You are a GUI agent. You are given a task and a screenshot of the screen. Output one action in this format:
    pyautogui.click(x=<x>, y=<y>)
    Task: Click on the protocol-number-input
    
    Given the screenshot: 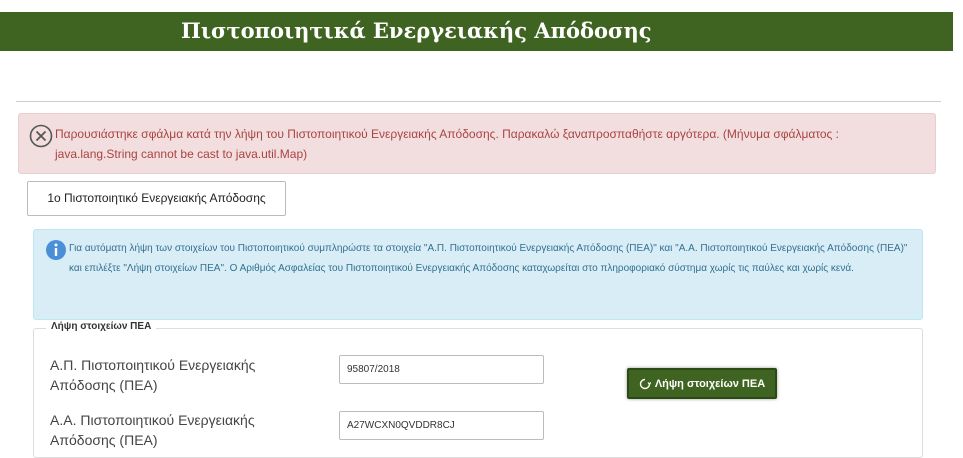 What is the action you would take?
    pyautogui.click(x=441, y=369)
    